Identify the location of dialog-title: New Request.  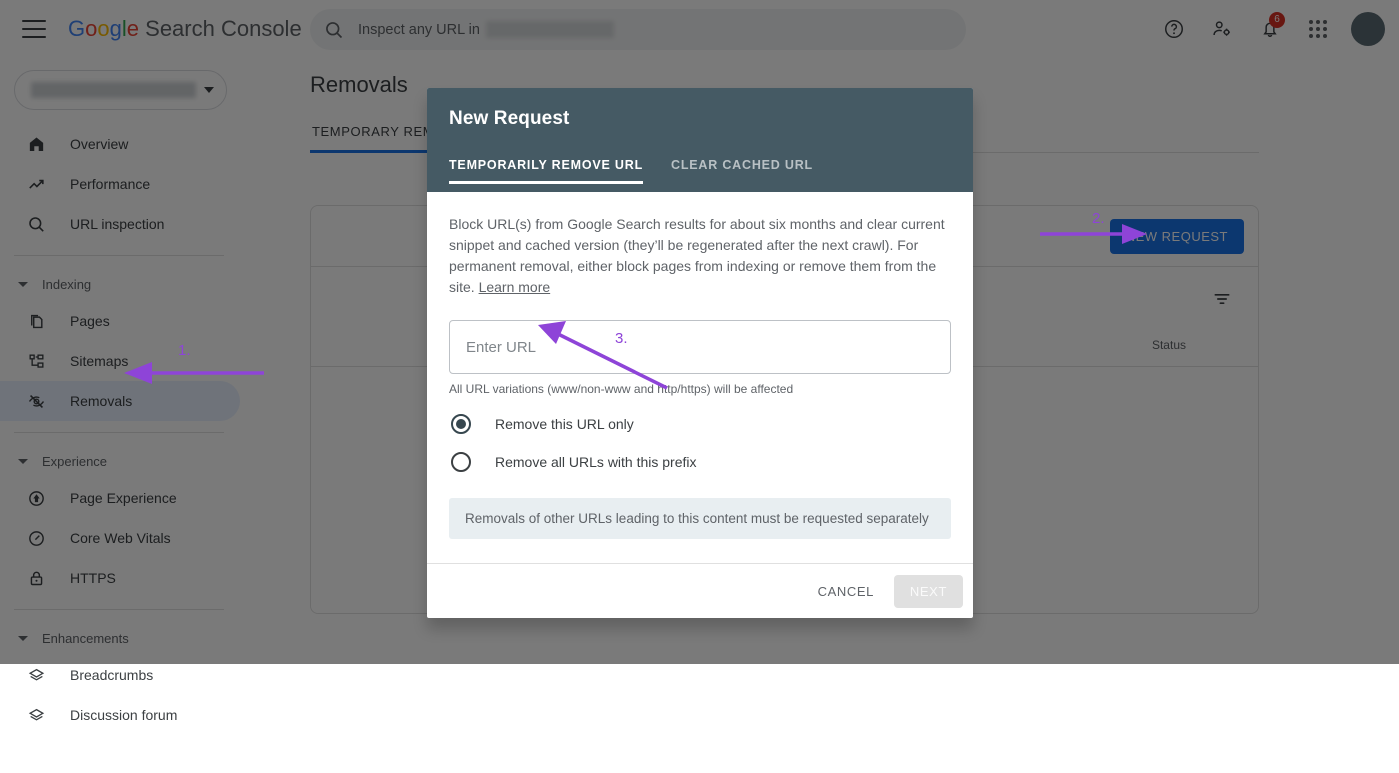
(700, 119).